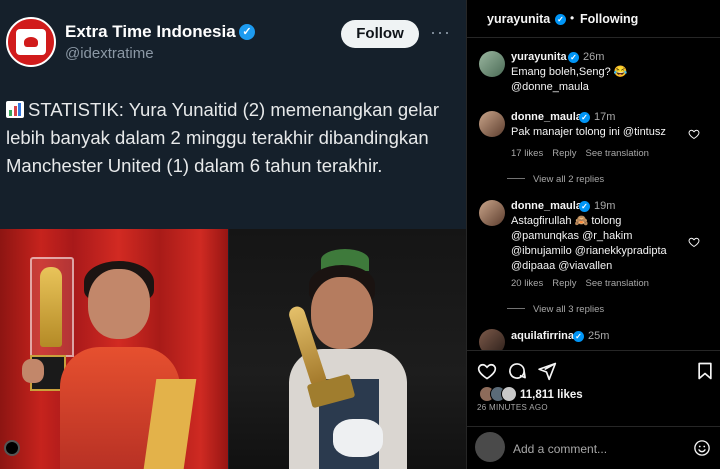 Image resolution: width=720 pixels, height=469 pixels. Describe the element at coordinates (512, 407) in the screenshot. I see `post-time: 26 MINUTES AGO` at that location.